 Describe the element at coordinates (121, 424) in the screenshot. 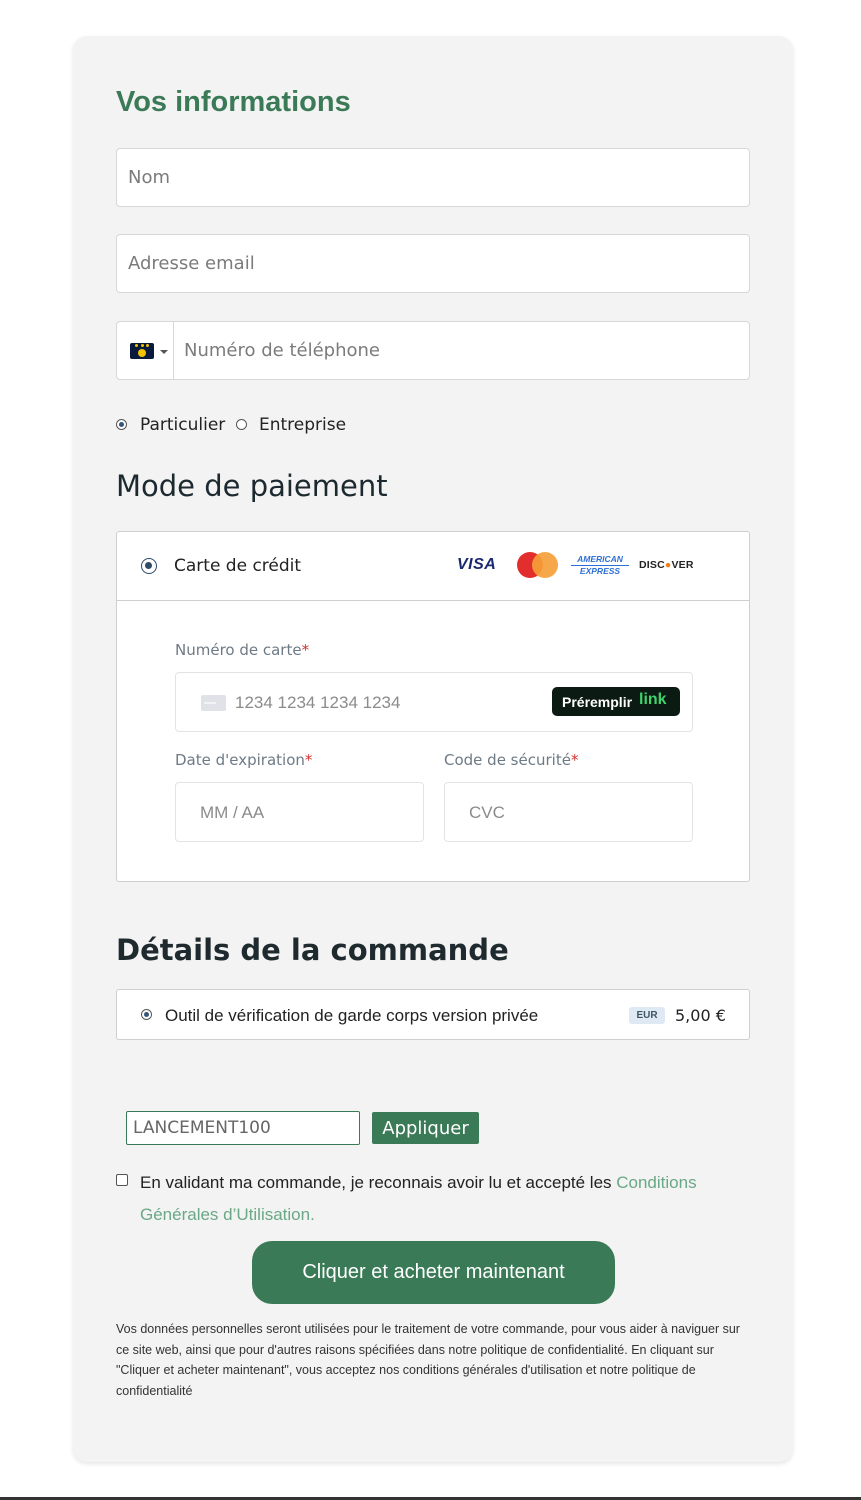

I see `radio-particulier` at that location.